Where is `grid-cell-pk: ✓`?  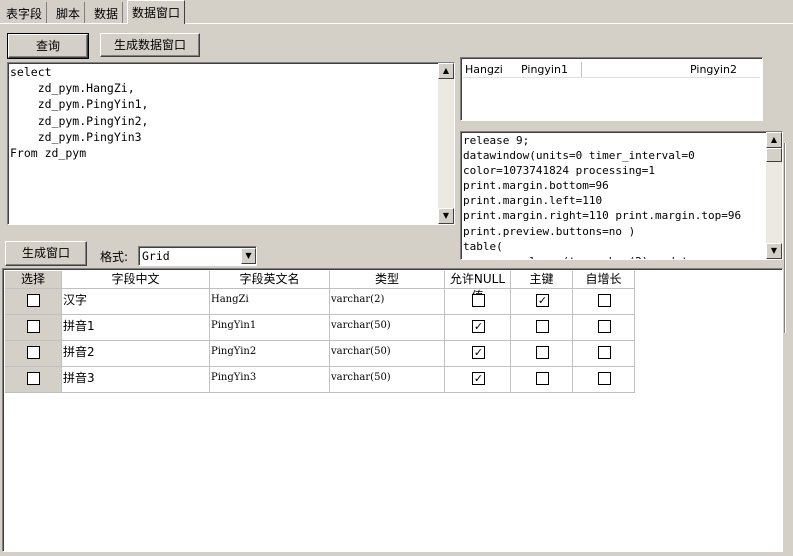
grid-cell-pk: ✓ is located at coordinates (542, 302).